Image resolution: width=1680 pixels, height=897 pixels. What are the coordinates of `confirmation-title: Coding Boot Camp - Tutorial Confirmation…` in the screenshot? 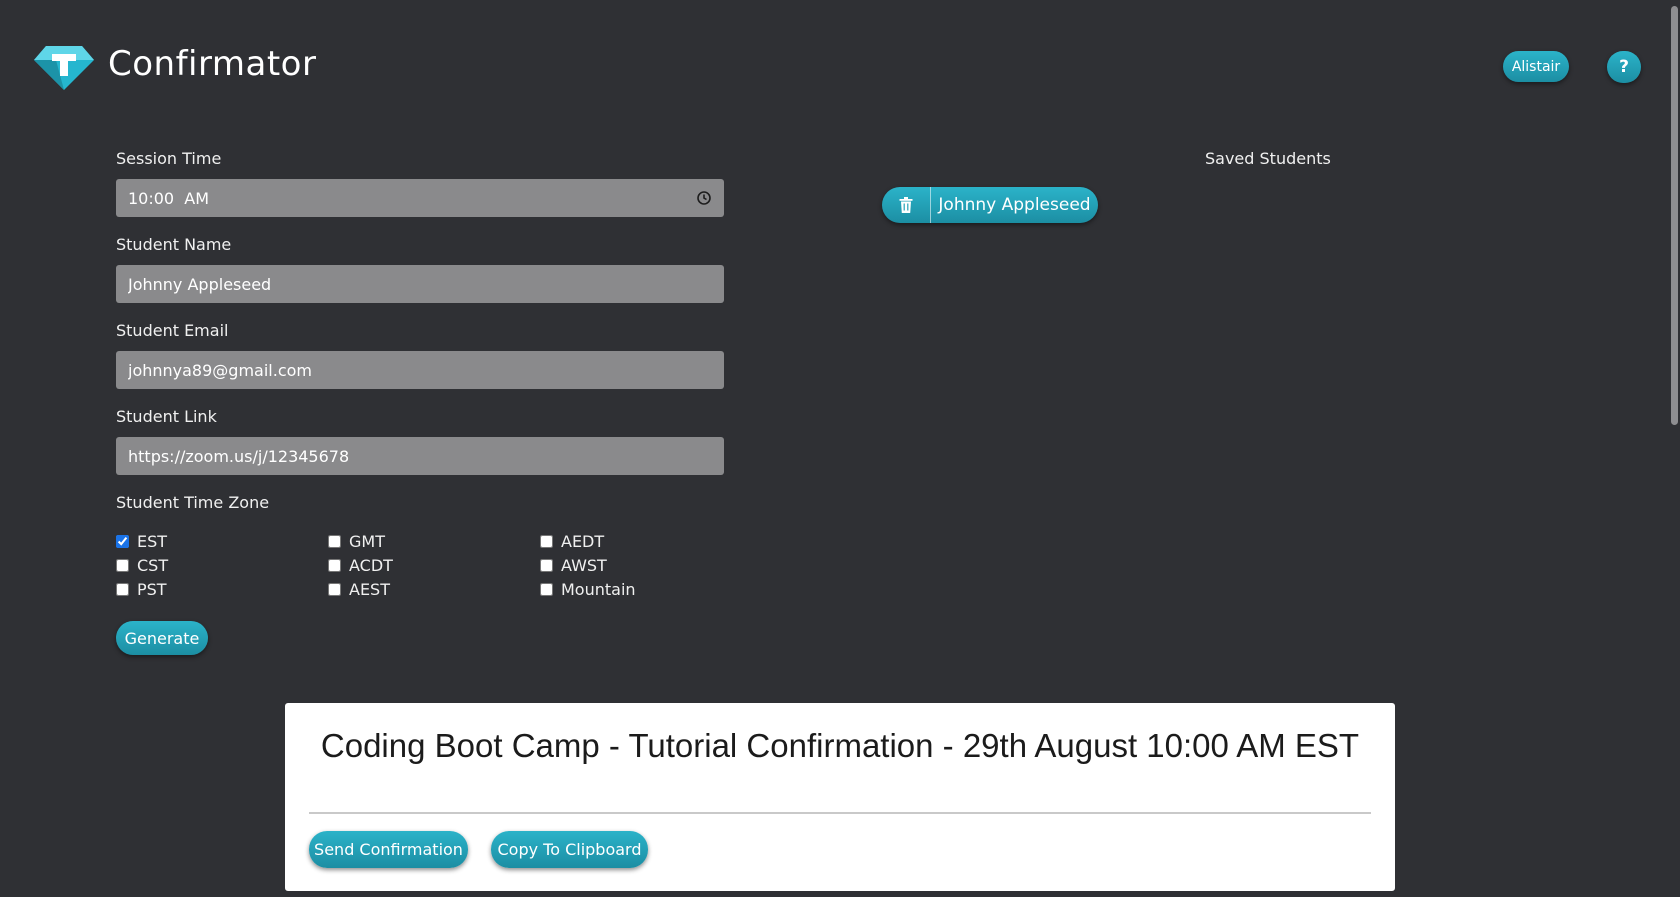 It's located at (840, 745).